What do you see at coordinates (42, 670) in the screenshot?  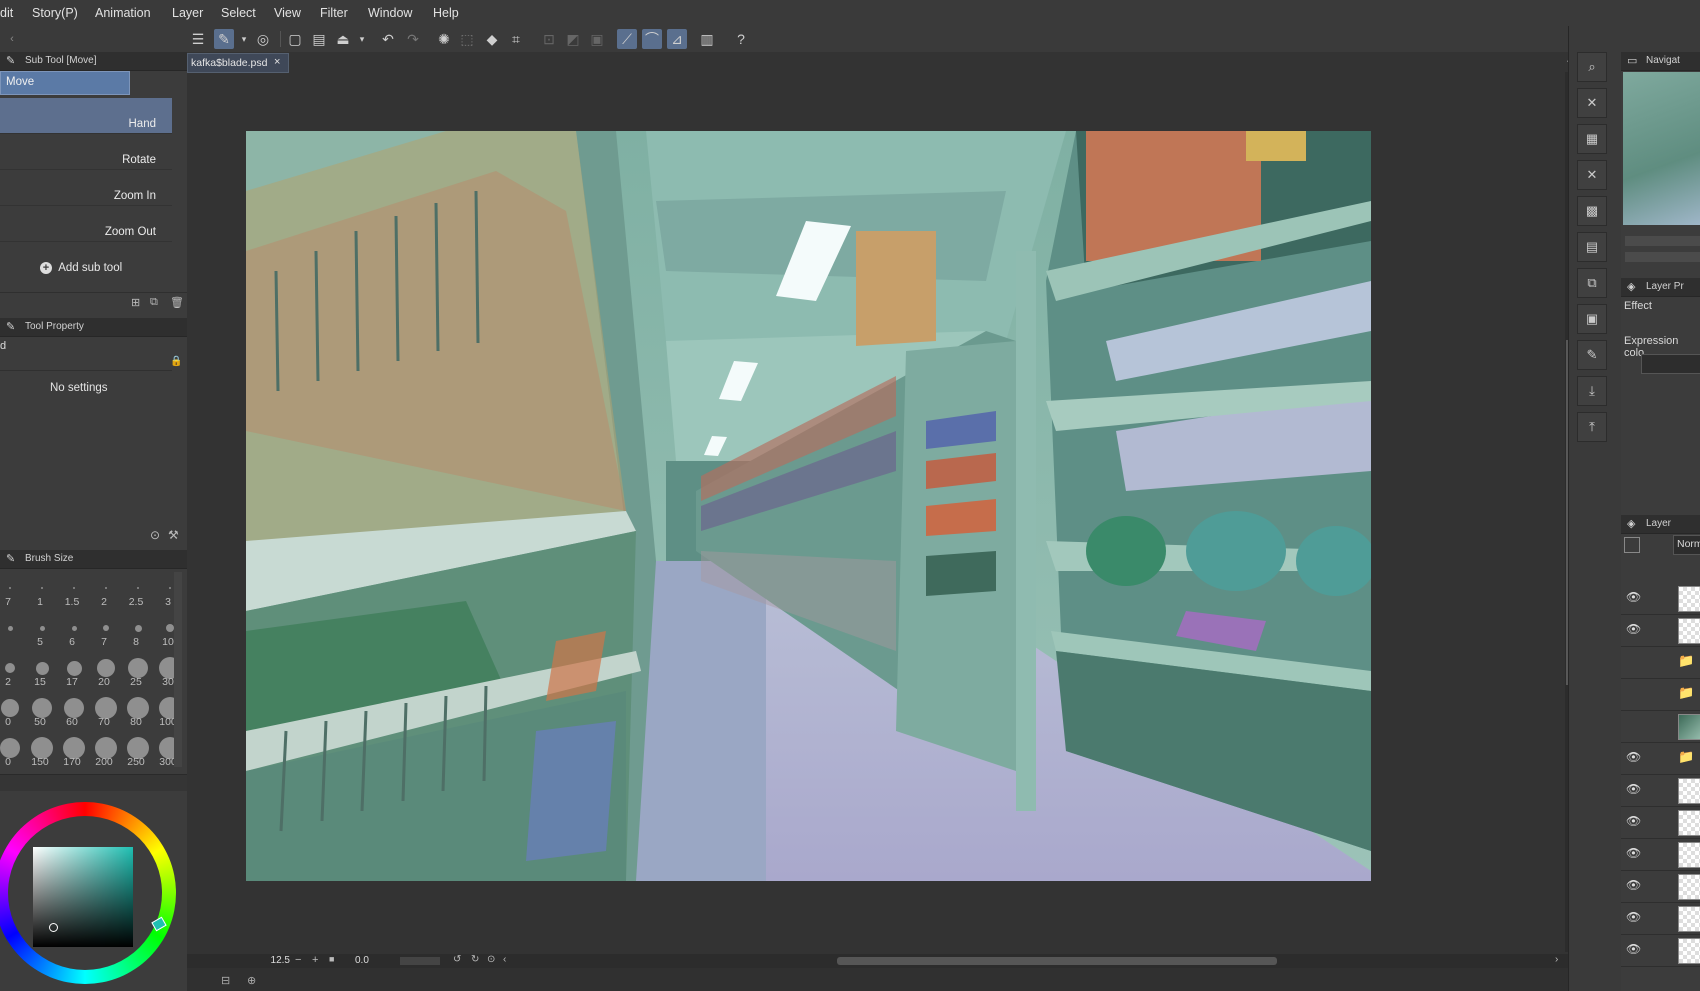 I see `brush-size-cell: 15` at bounding box center [42, 670].